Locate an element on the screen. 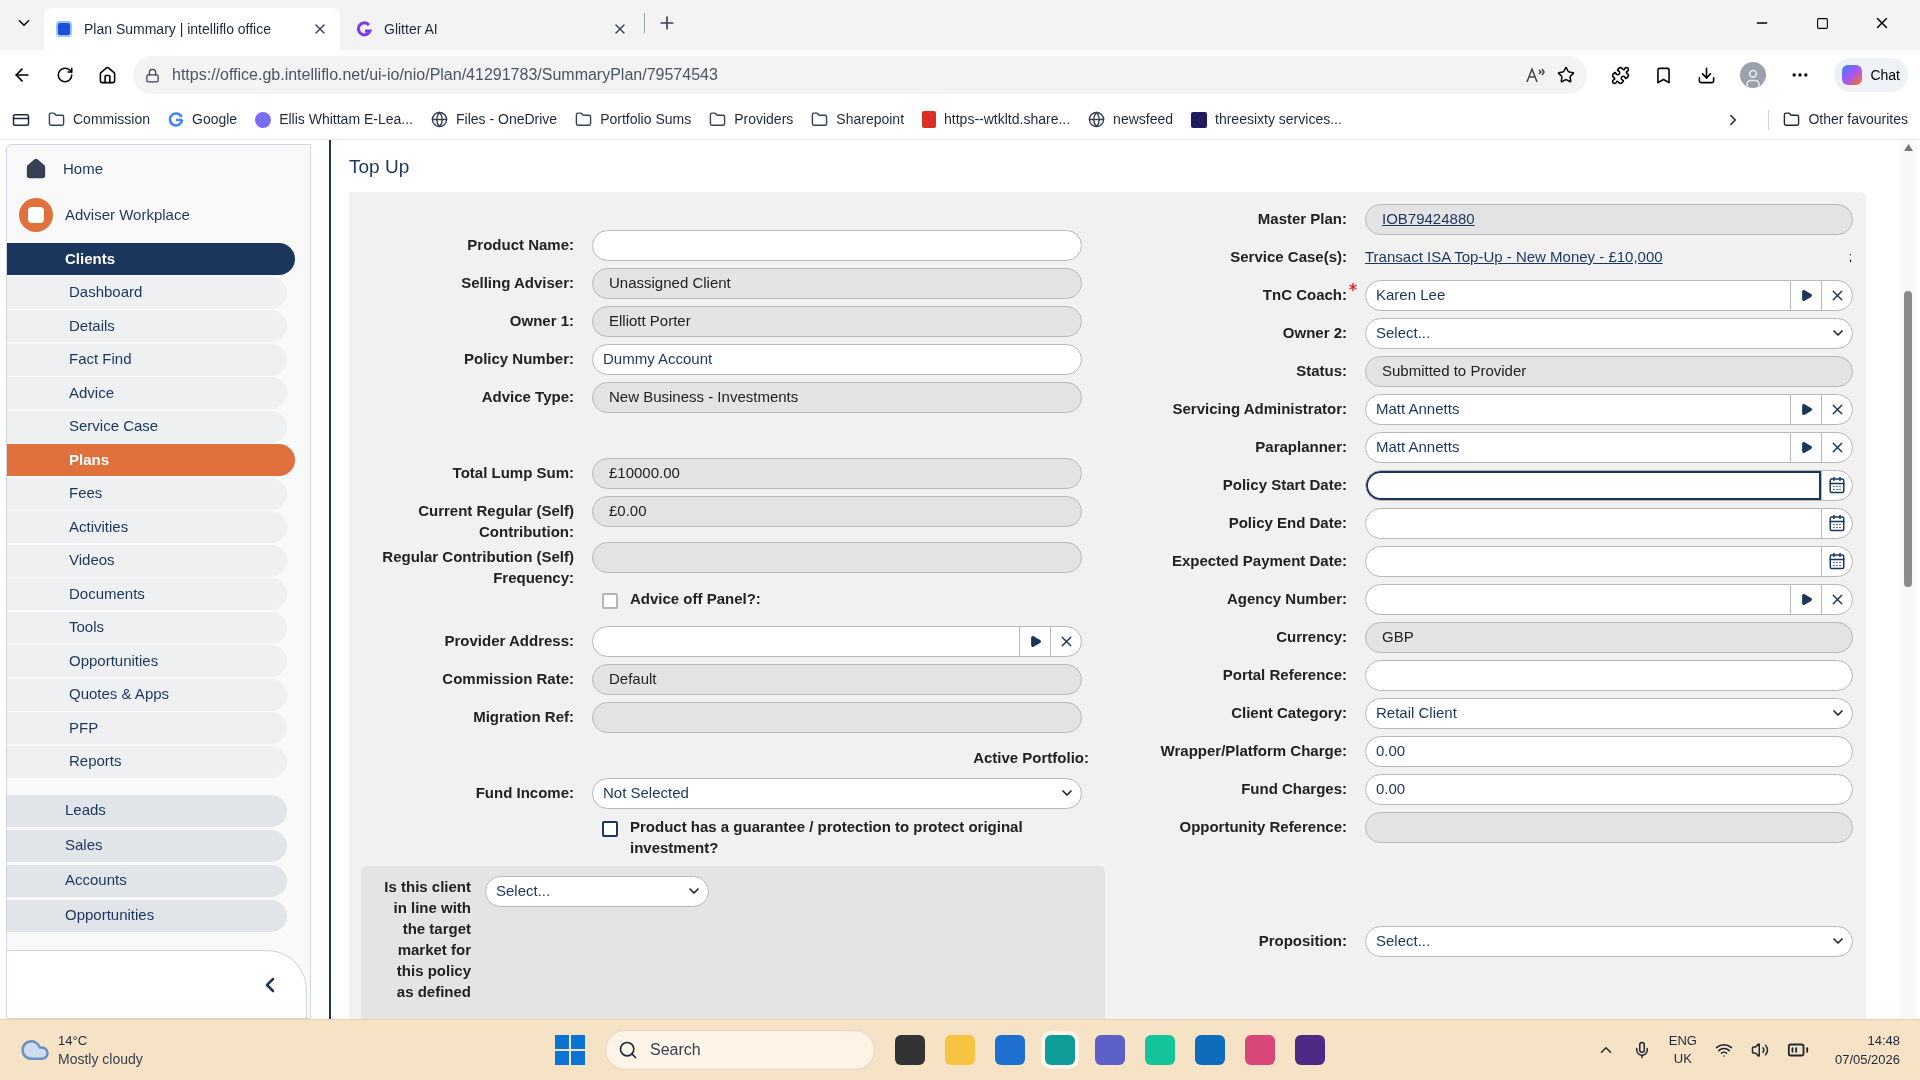 Image resolution: width=1920 pixels, height=1080 pixels. favorite-star-icon is located at coordinates (1566, 75).